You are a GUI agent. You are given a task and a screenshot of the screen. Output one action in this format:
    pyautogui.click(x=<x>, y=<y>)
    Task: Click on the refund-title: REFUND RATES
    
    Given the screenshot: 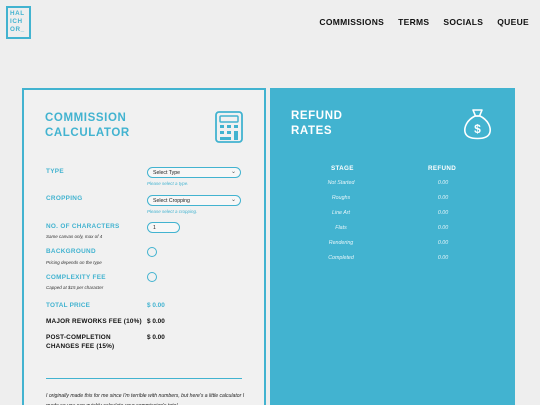 What is the action you would take?
    pyautogui.click(x=317, y=123)
    